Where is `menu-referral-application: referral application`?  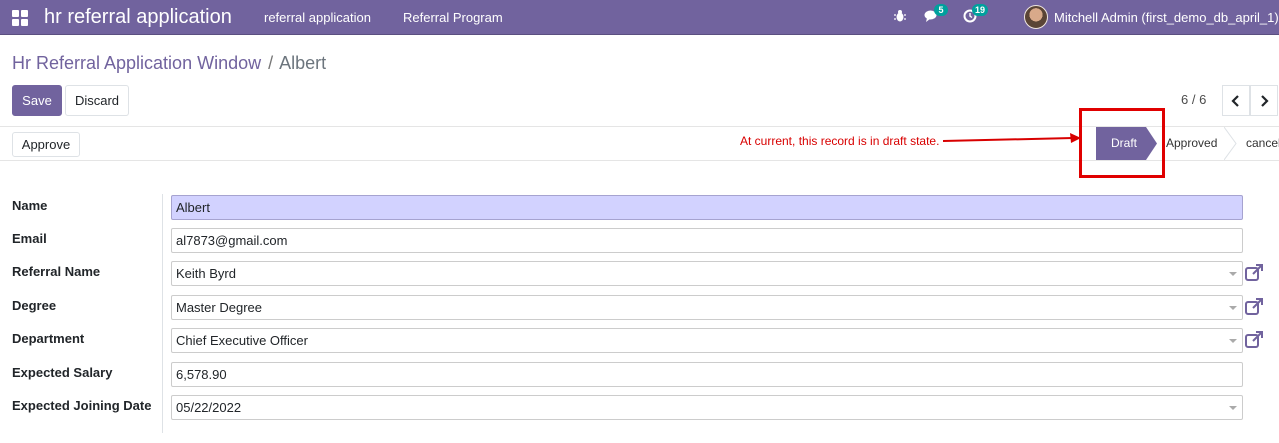
menu-referral-application: referral application is located at coordinates (317, 17).